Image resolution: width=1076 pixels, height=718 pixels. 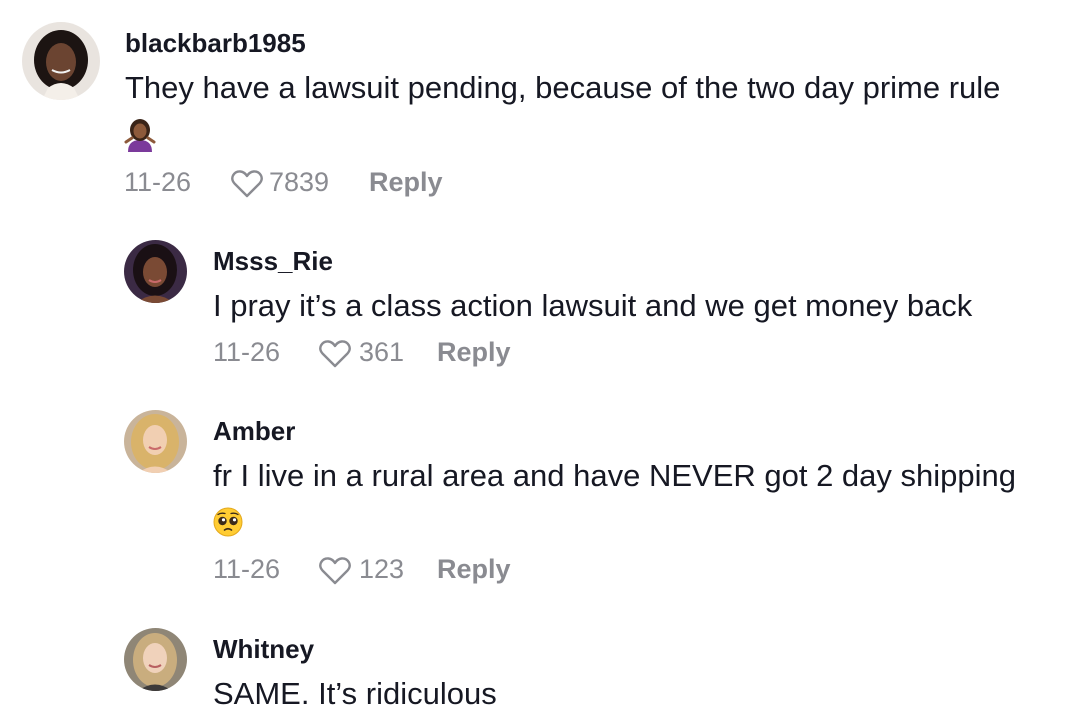 I want to click on like-count: 361, so click(x=382, y=352).